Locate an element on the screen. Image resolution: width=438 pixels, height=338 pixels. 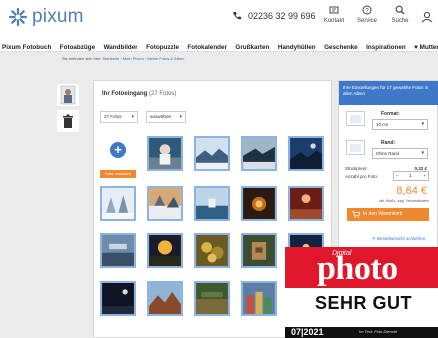
increment-button: + is located at coordinates (424, 176).